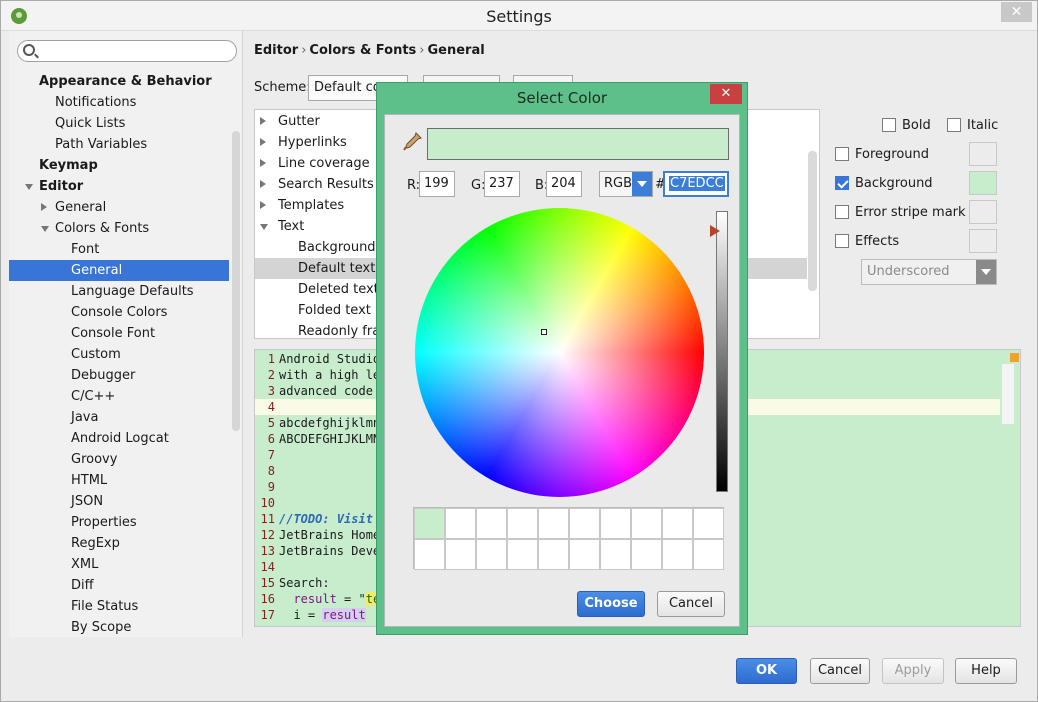  Describe the element at coordinates (271, 375) in the screenshot. I see `line-number: 2` at that location.